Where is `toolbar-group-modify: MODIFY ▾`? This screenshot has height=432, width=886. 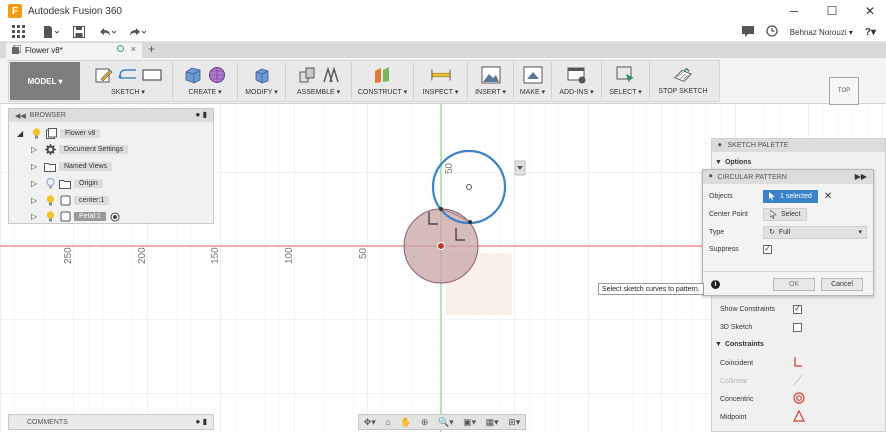 toolbar-group-modify: MODIFY ▾ is located at coordinates (262, 81).